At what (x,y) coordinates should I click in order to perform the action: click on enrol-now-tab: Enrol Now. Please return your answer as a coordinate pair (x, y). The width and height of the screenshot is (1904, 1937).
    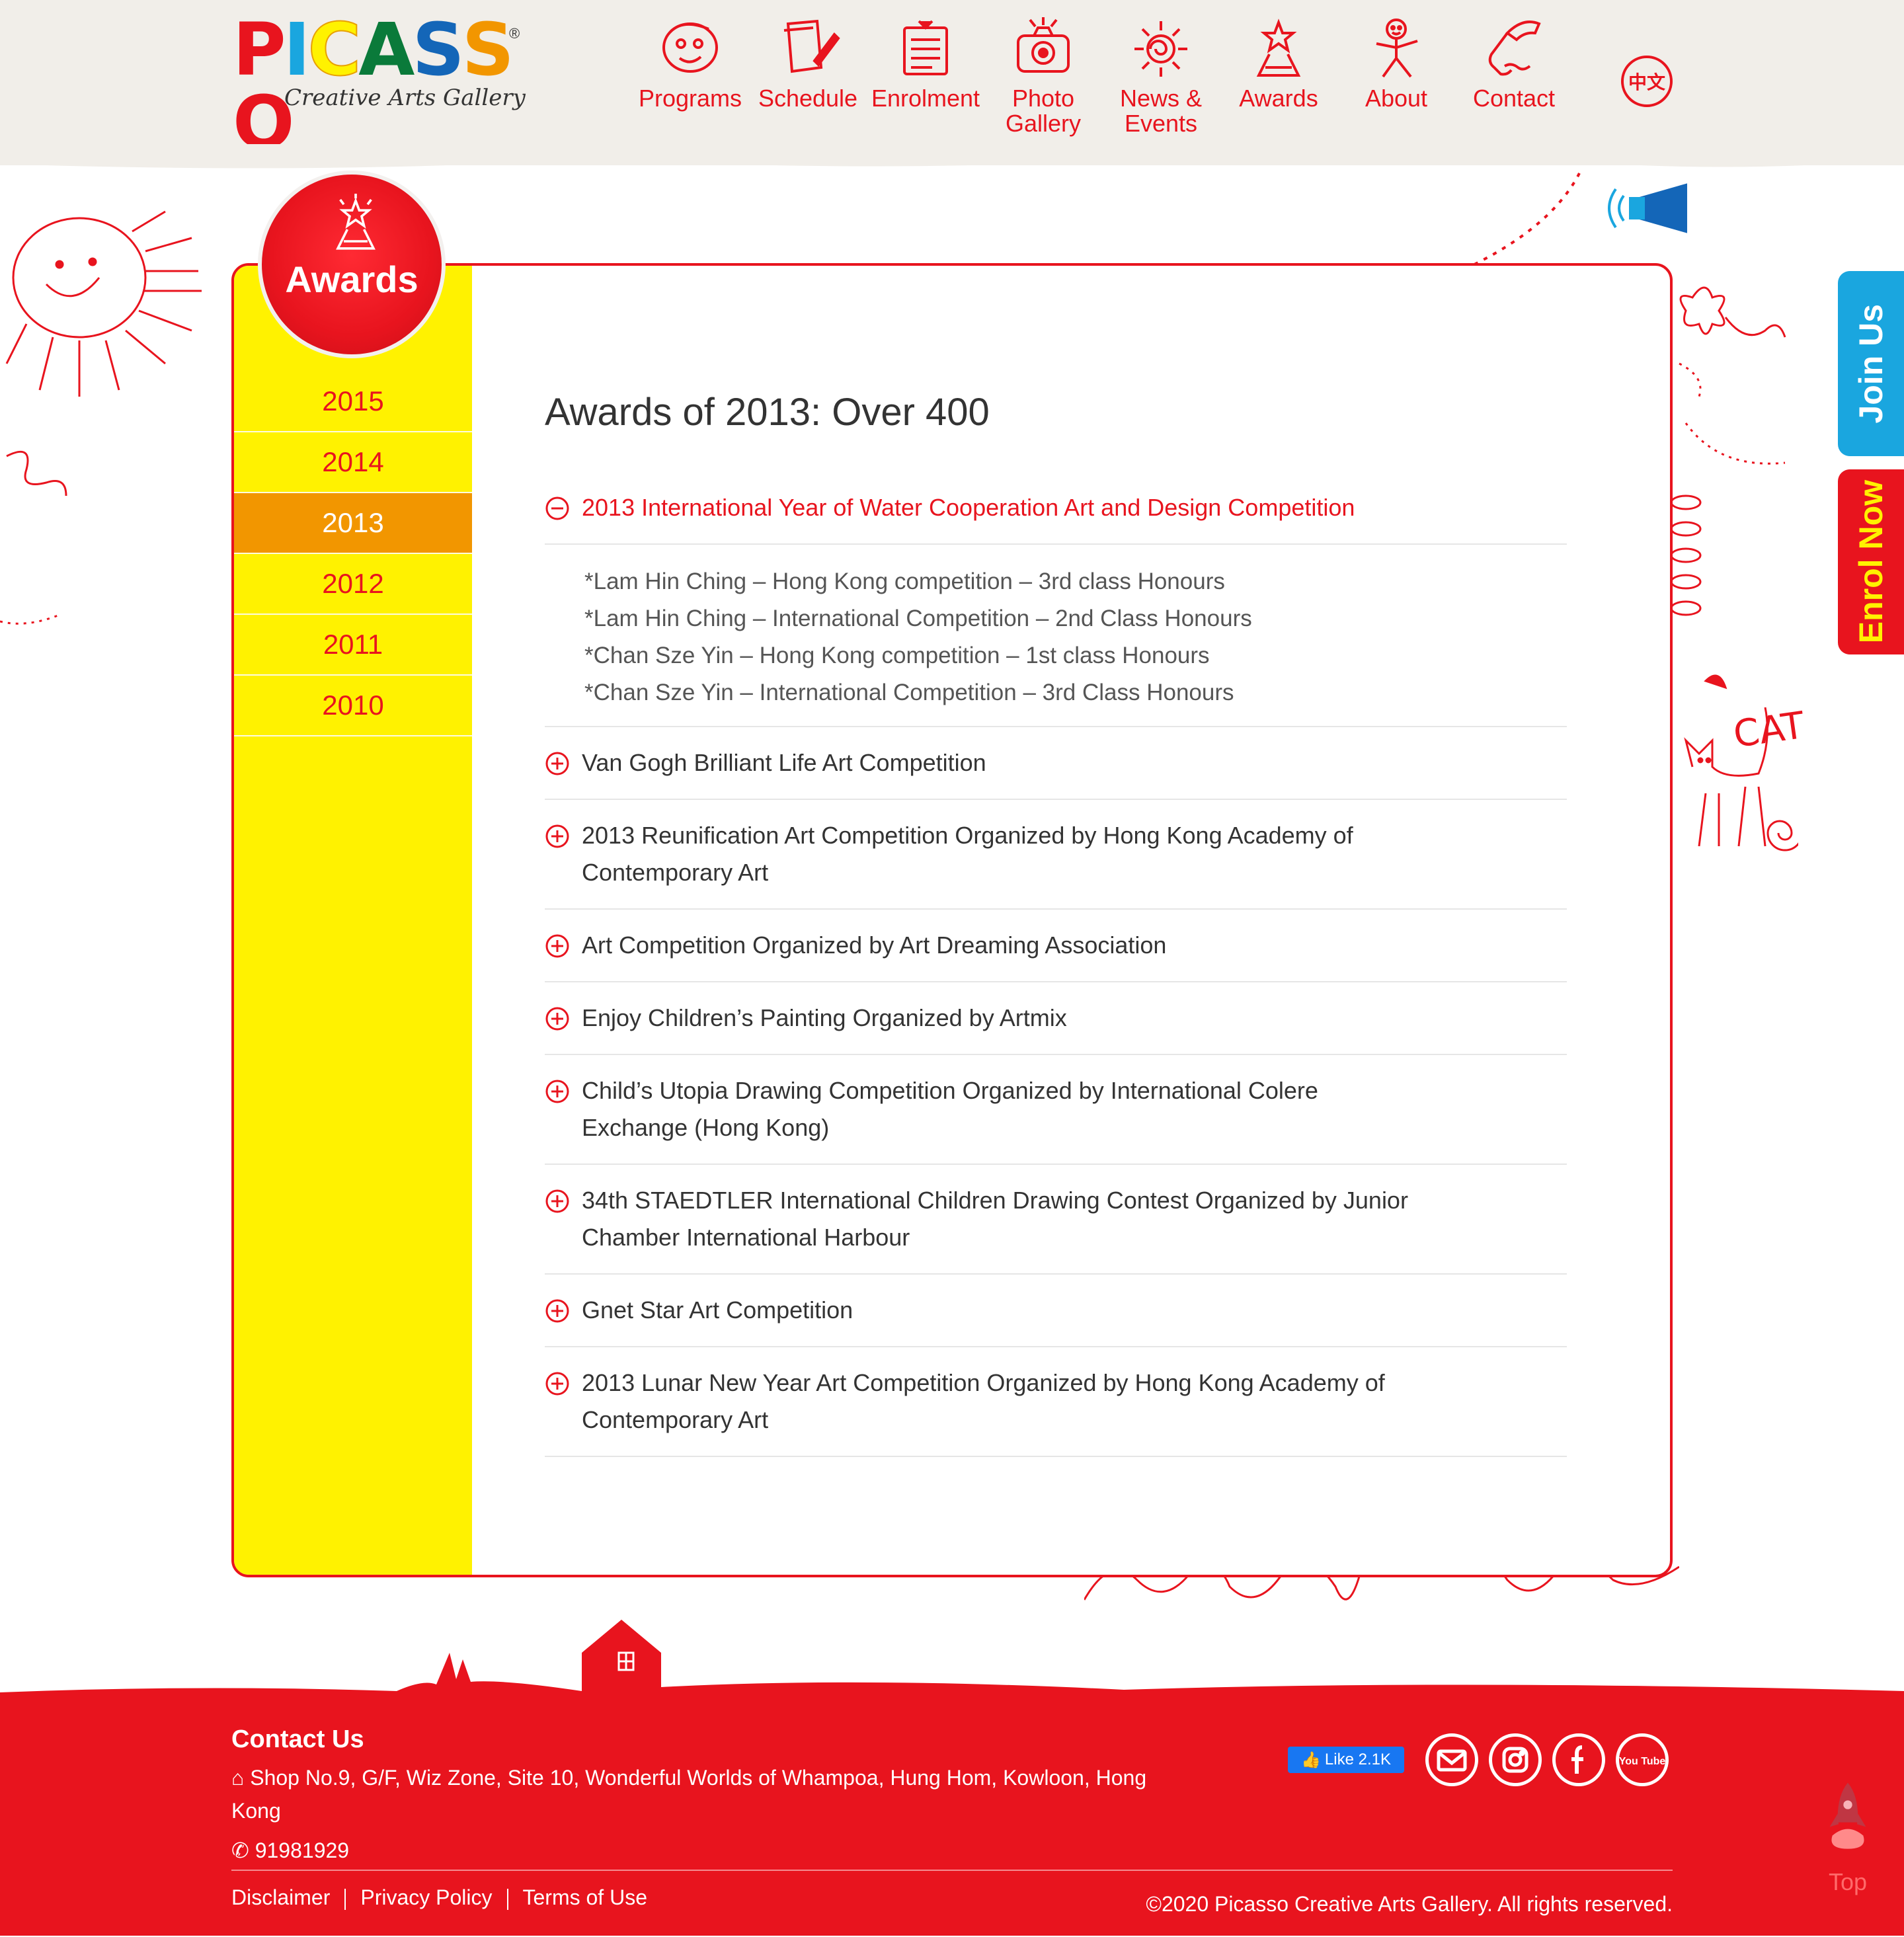
    Looking at the image, I should click on (1871, 561).